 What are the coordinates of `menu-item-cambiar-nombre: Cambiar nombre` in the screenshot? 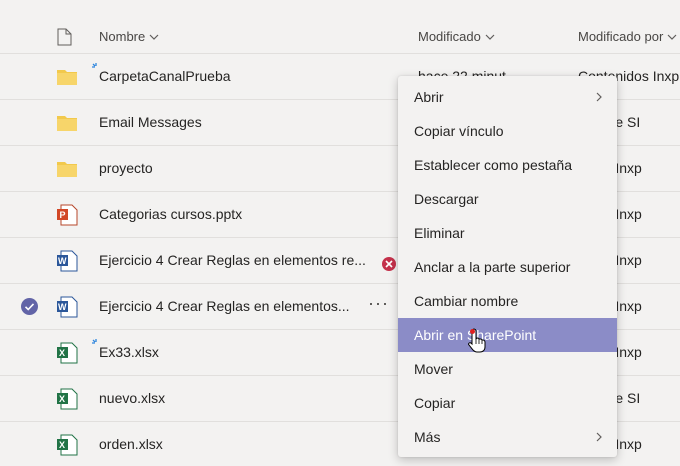 It's located at (507, 301).